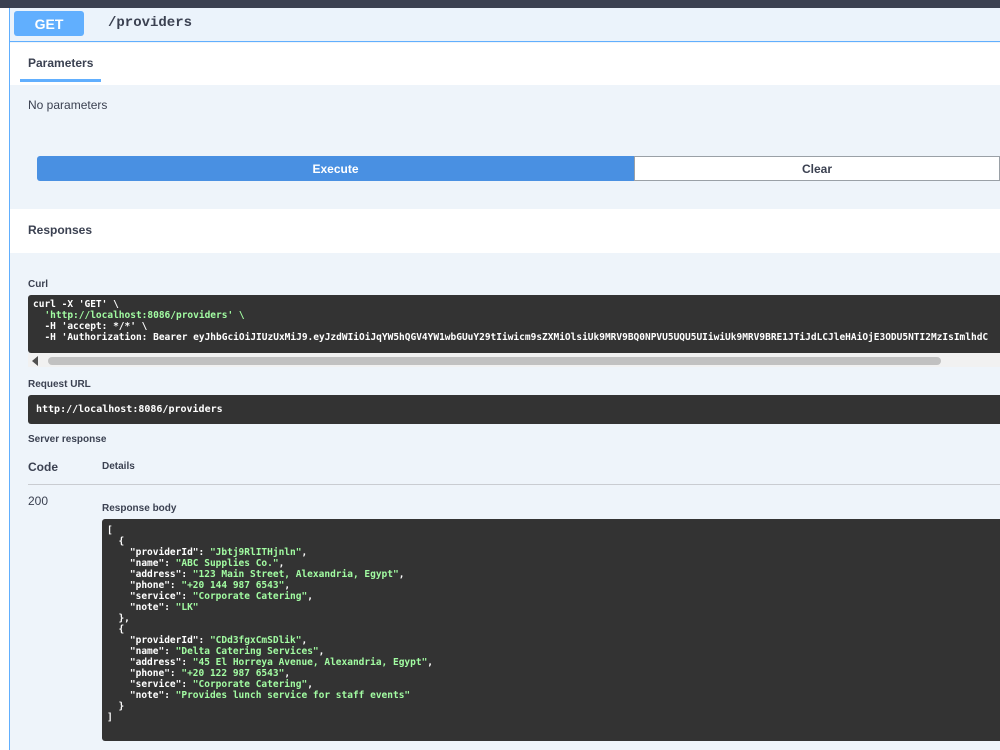 Image resolution: width=1000 pixels, height=750 pixels. What do you see at coordinates (233, 585) in the screenshot?
I see `json-string: "+20 144 987 6543"` at bounding box center [233, 585].